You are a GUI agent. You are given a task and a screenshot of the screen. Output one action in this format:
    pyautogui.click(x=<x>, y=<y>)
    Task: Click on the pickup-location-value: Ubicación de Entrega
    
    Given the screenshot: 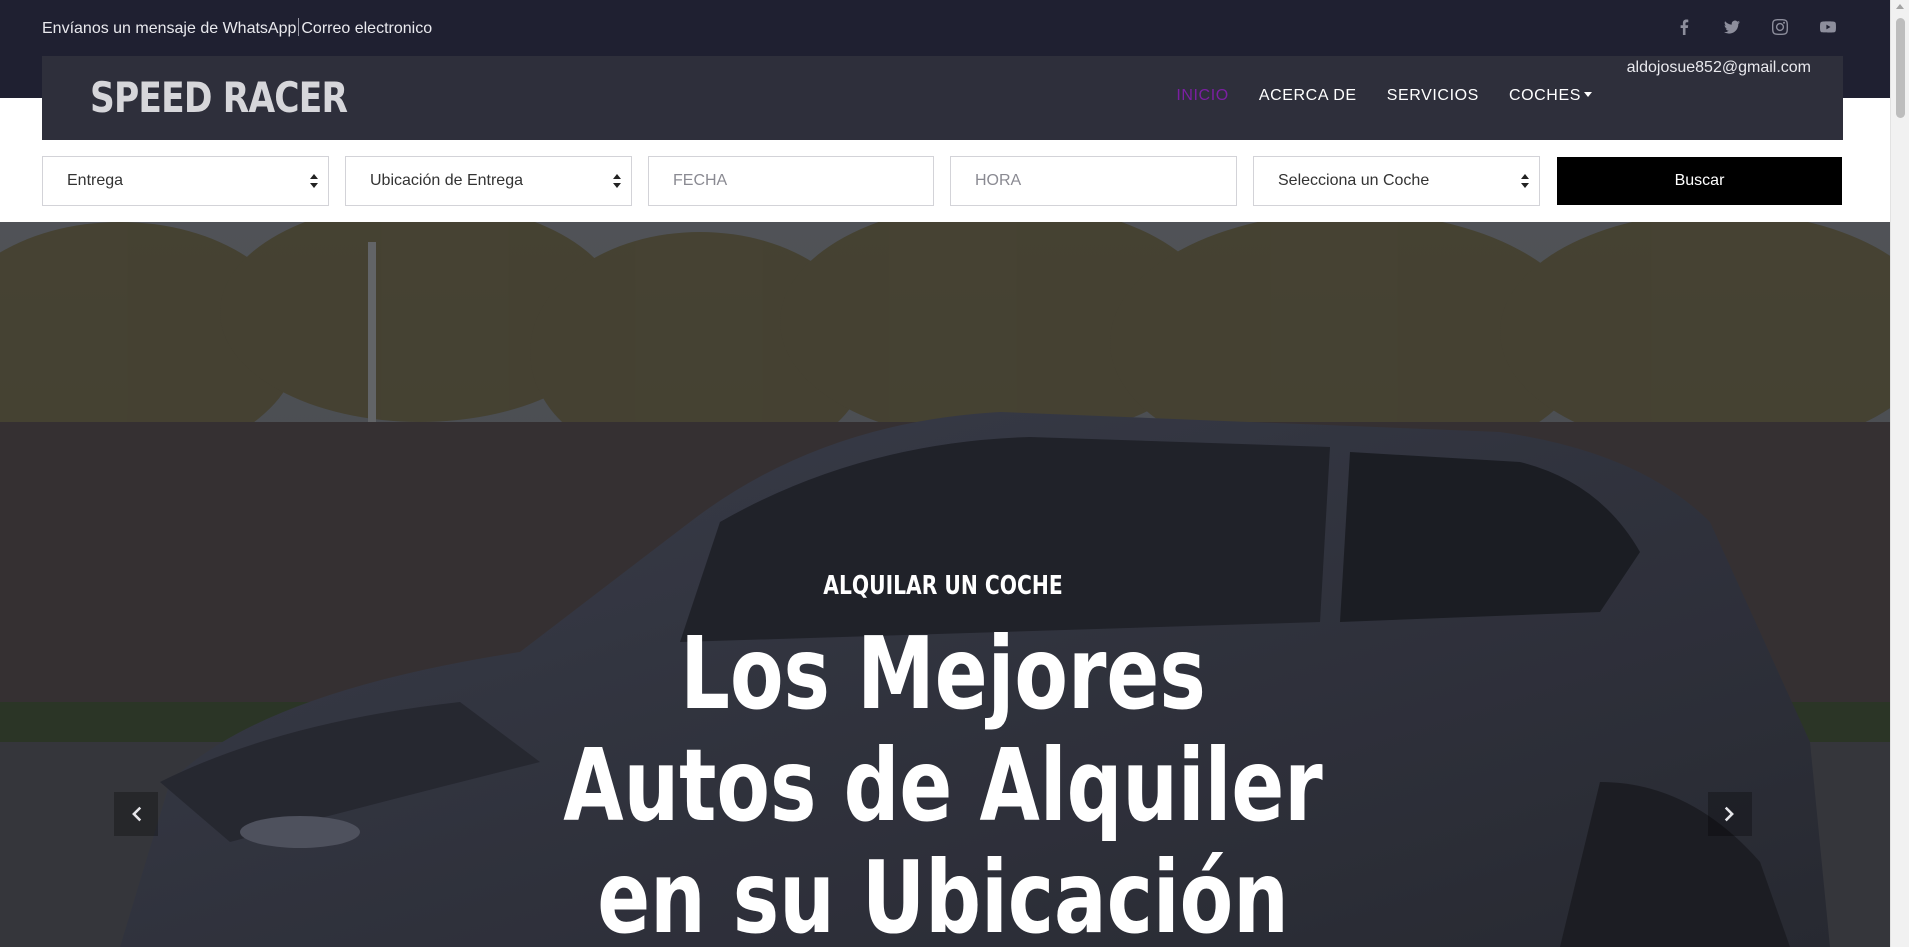 What is the action you would take?
    pyautogui.click(x=446, y=180)
    